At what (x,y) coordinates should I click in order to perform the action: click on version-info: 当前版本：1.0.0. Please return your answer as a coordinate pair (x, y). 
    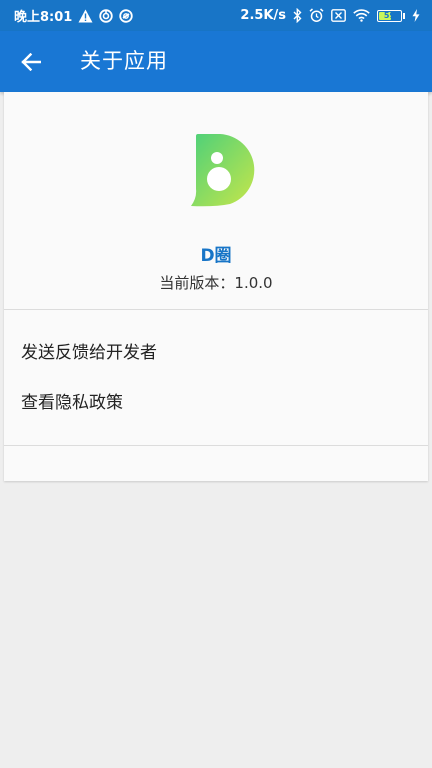
    Looking at the image, I should click on (216, 282).